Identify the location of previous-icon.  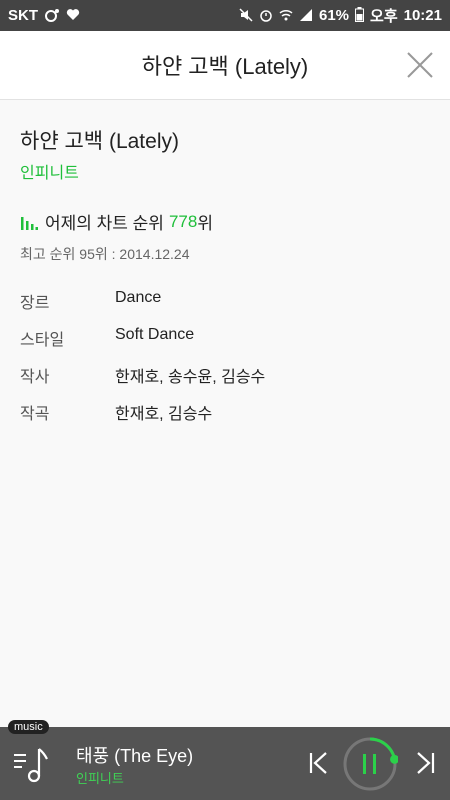
(318, 763).